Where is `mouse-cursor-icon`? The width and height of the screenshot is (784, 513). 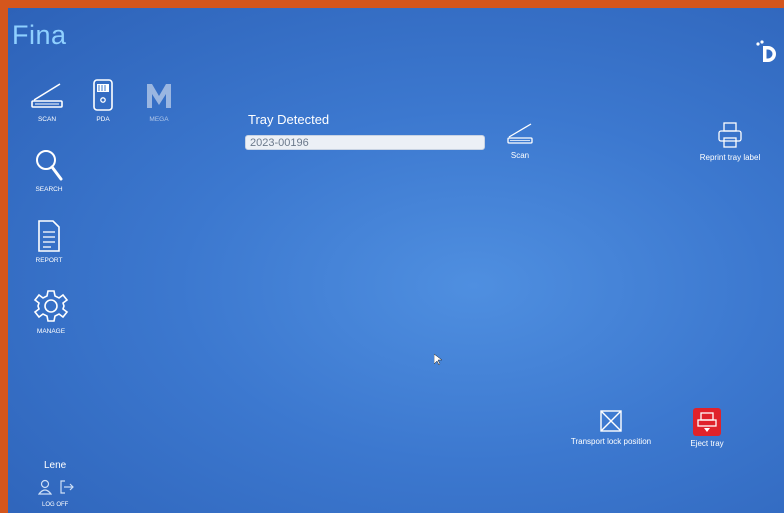
mouse-cursor-icon is located at coordinates (438, 360).